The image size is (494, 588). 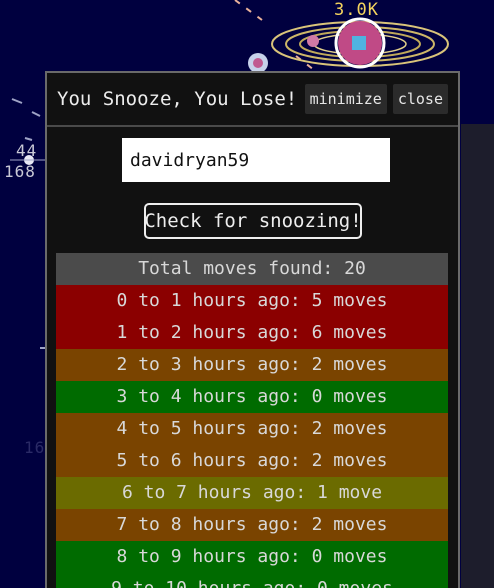 I want to click on star-energy-label: 44, so click(x=27, y=150).